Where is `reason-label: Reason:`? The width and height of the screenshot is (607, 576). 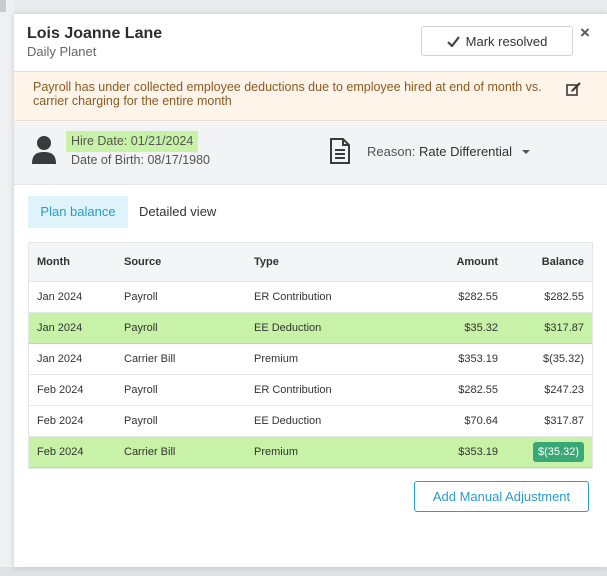
reason-label: Reason: is located at coordinates (391, 151).